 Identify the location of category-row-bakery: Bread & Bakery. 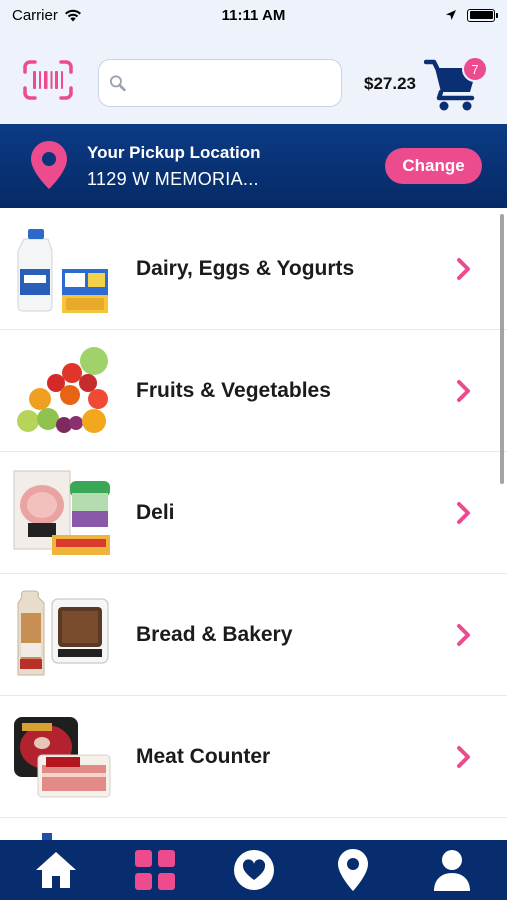
(253, 635).